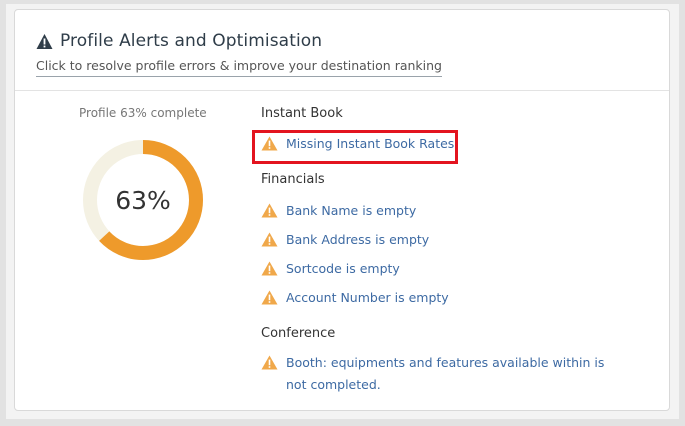 The height and width of the screenshot is (426, 685). What do you see at coordinates (357, 240) in the screenshot?
I see `alert-link: Bank Address is empty` at bounding box center [357, 240].